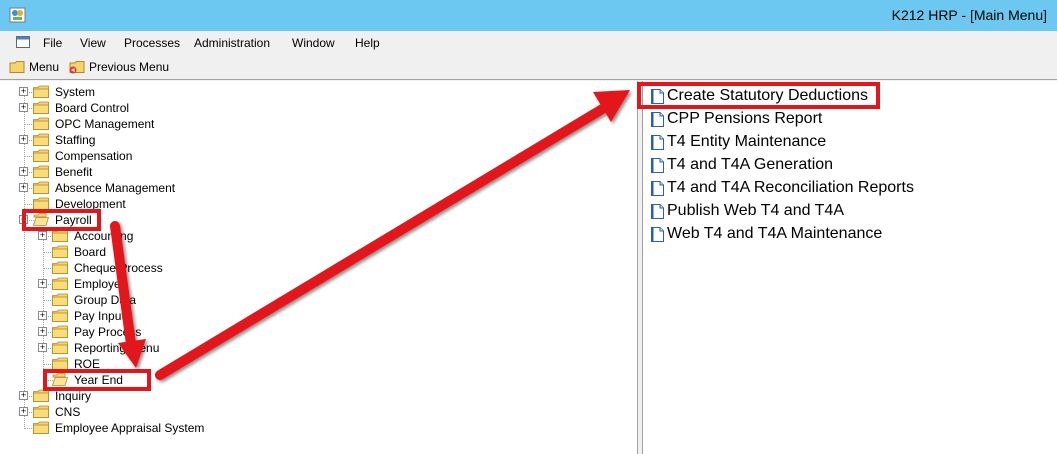 This screenshot has height=454, width=1057. I want to click on title-bar: K212 HRP - [Main Menu], so click(528, 15).